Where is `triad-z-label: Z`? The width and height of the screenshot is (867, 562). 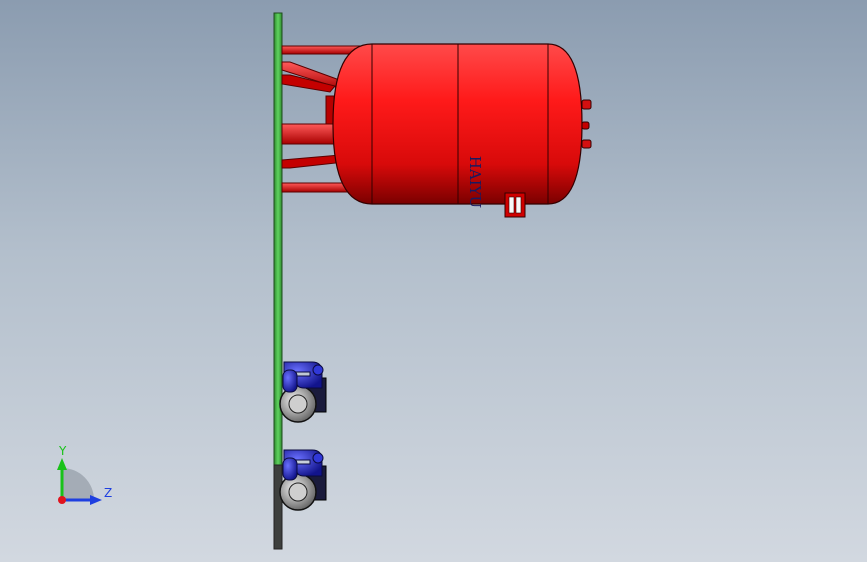 triad-z-label: Z is located at coordinates (108, 493).